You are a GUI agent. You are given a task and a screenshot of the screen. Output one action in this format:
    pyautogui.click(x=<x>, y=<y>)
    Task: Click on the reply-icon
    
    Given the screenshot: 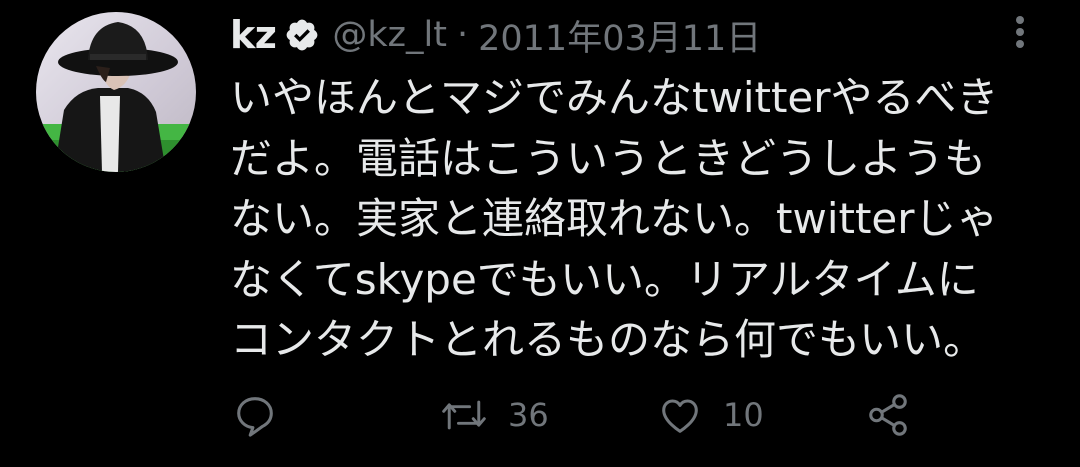 What is the action you would take?
    pyautogui.click(x=255, y=417)
    